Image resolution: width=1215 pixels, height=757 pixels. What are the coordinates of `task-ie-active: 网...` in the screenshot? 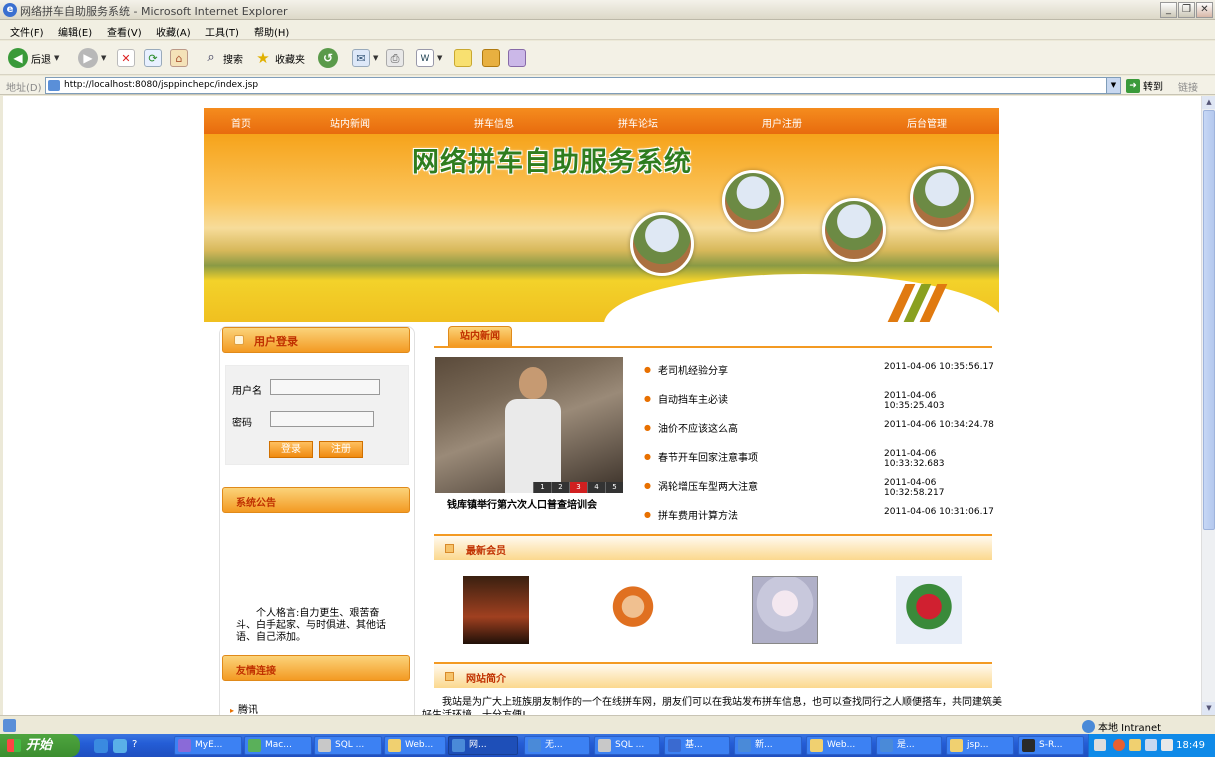 It's located at (483, 745).